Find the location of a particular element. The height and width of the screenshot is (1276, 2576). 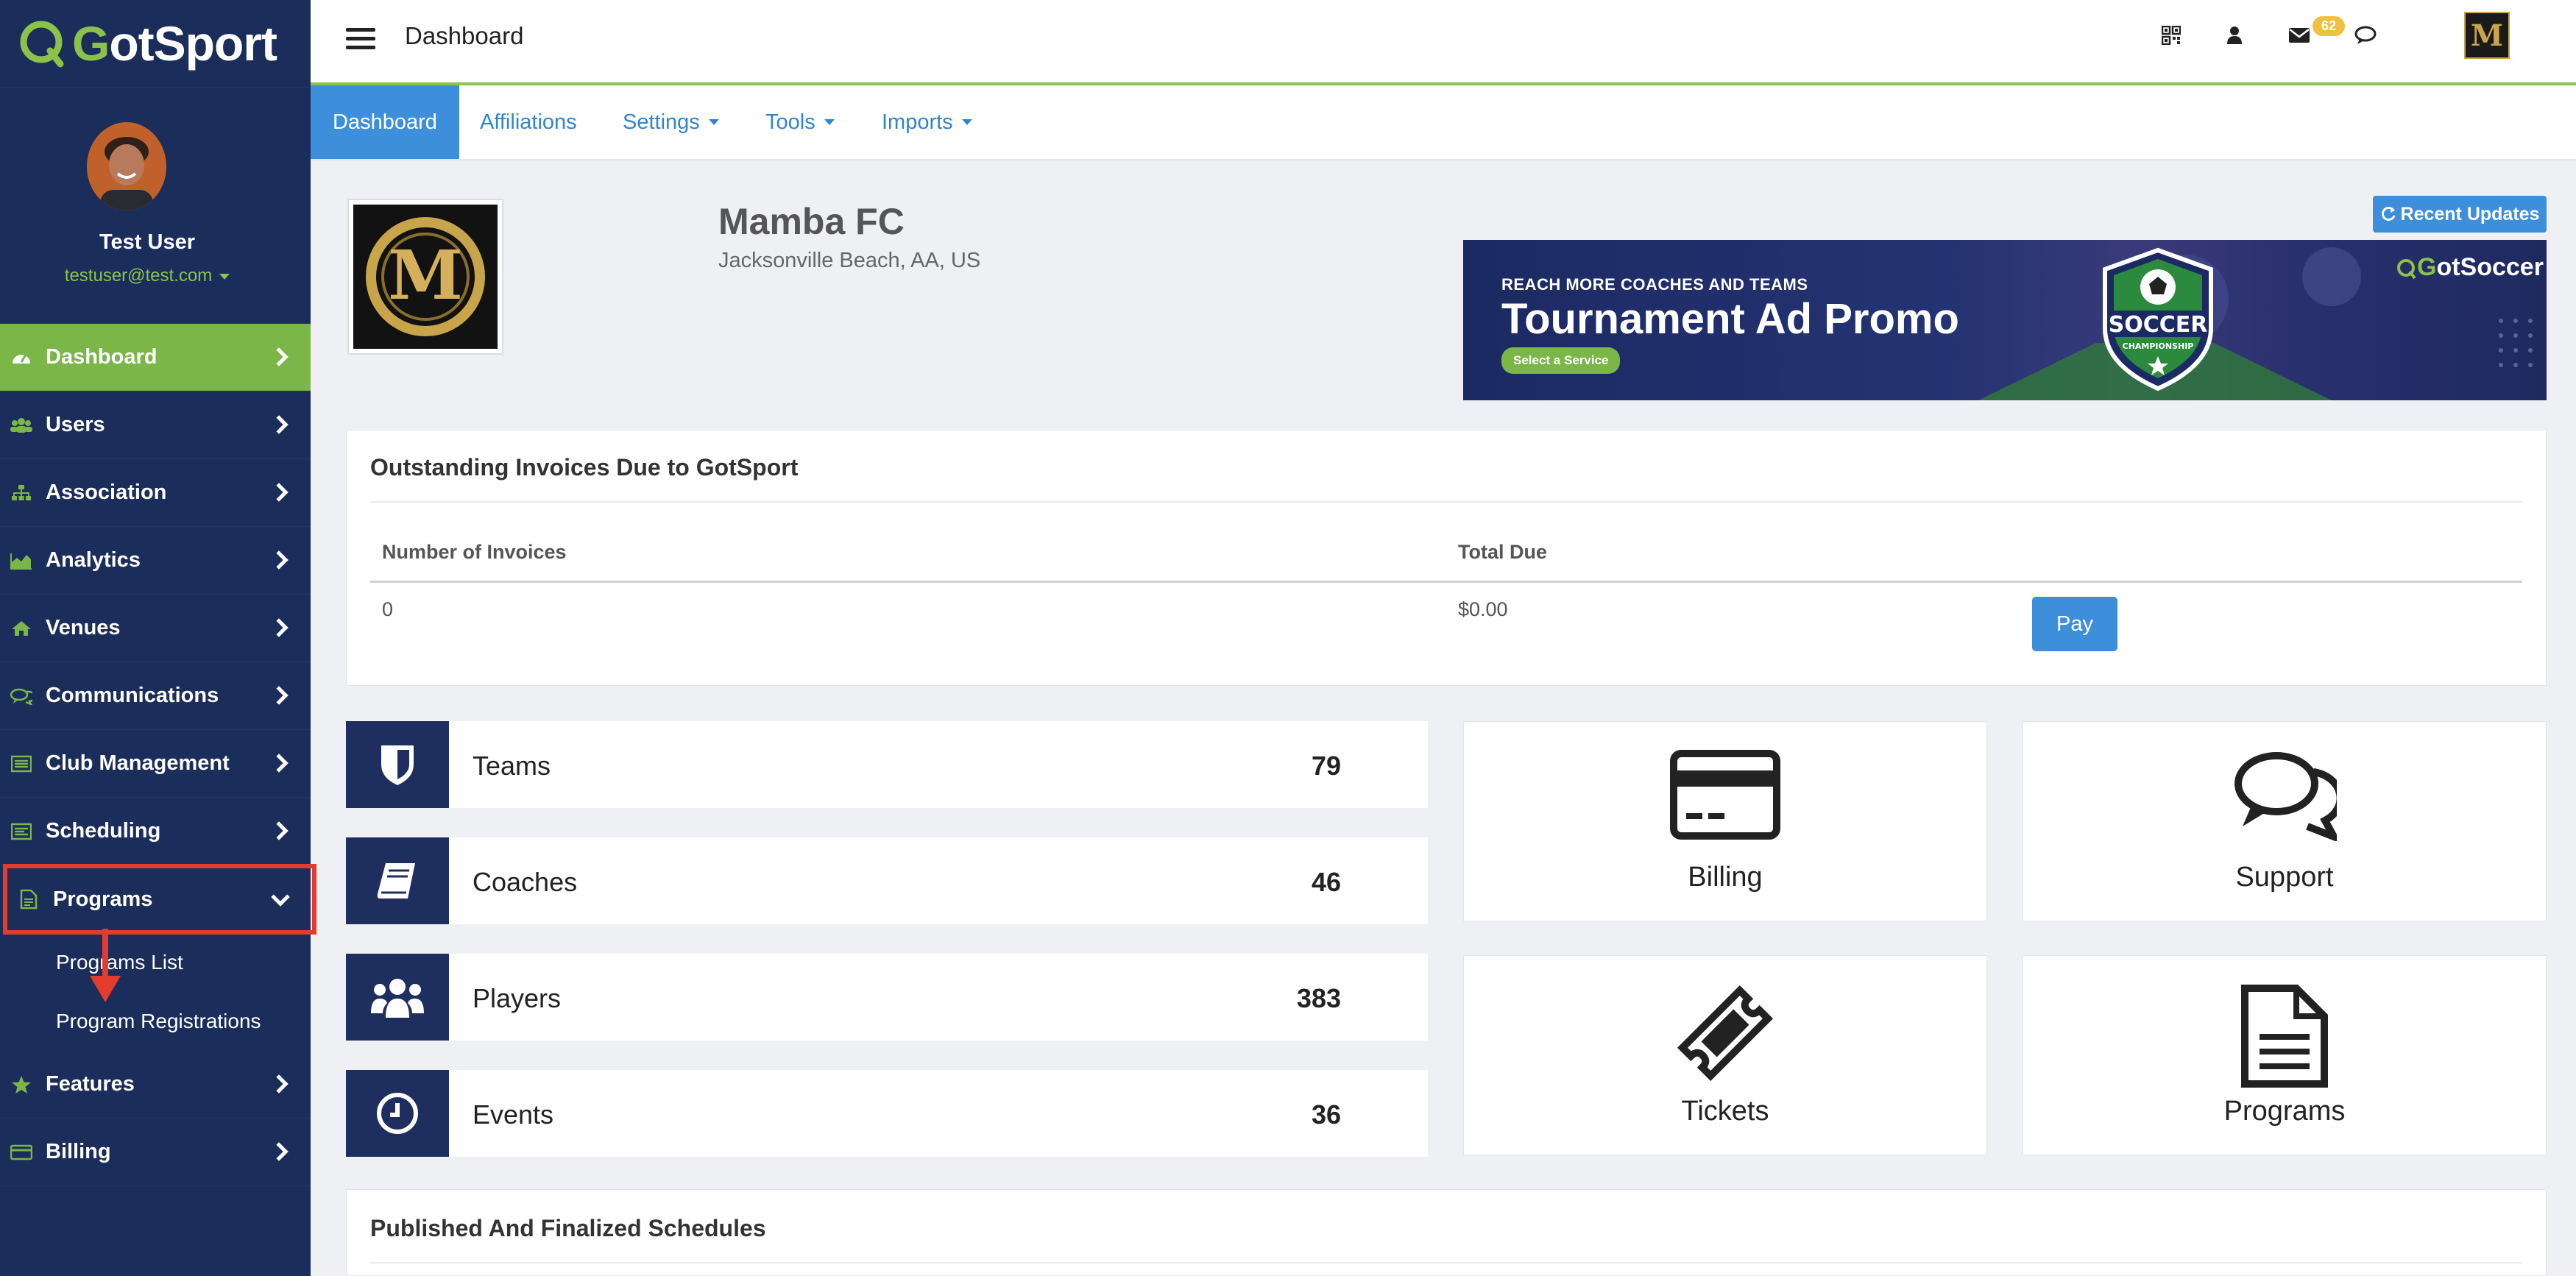

clock-icon is located at coordinates (398, 1114).